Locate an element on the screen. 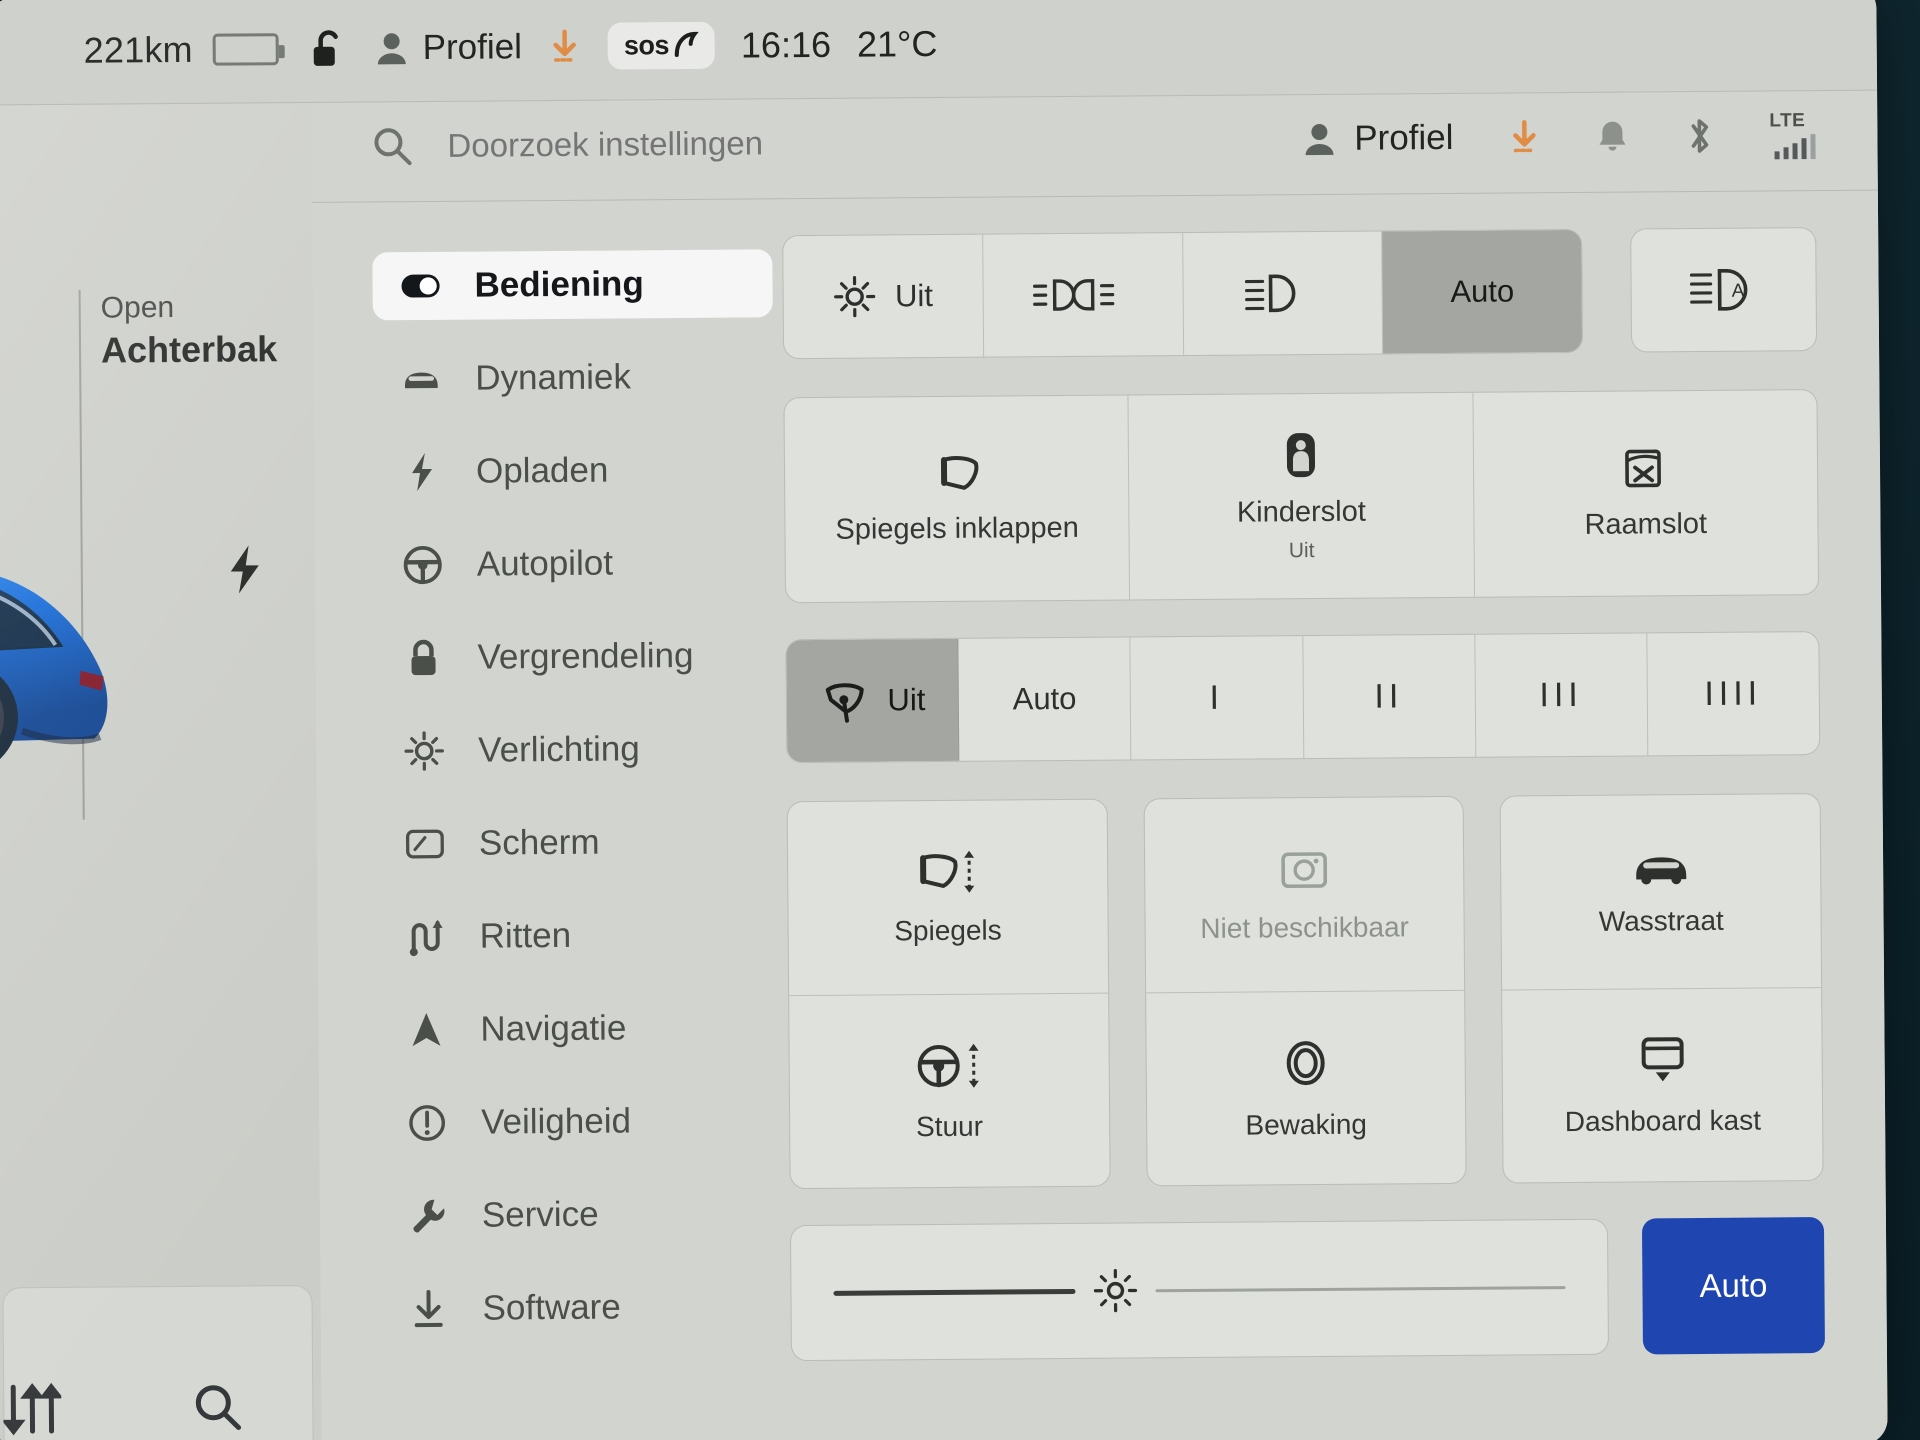 The height and width of the screenshot is (1440, 1920). sidebar-item-bediening: Bediening is located at coordinates (572, 285).